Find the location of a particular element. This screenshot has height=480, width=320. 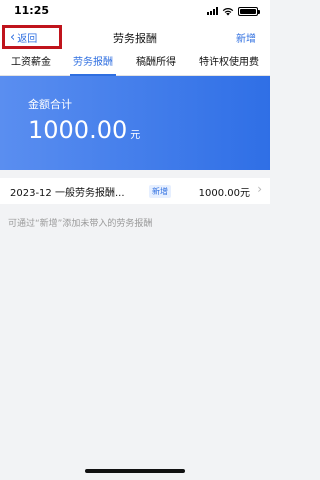

summary-unit: 元 is located at coordinates (135, 135).